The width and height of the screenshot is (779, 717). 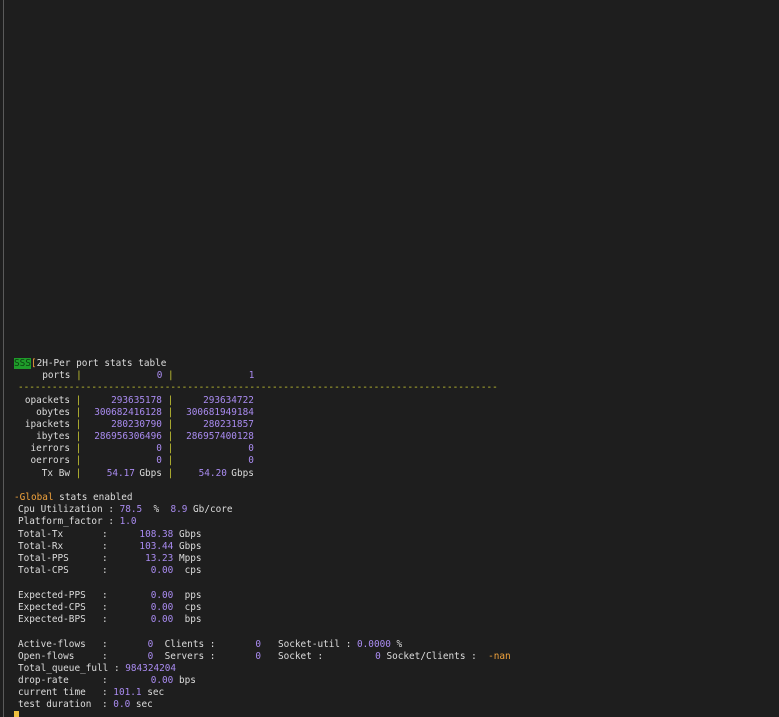 What do you see at coordinates (190, 558) in the screenshot?
I see `stat-unit: Mpps` at bounding box center [190, 558].